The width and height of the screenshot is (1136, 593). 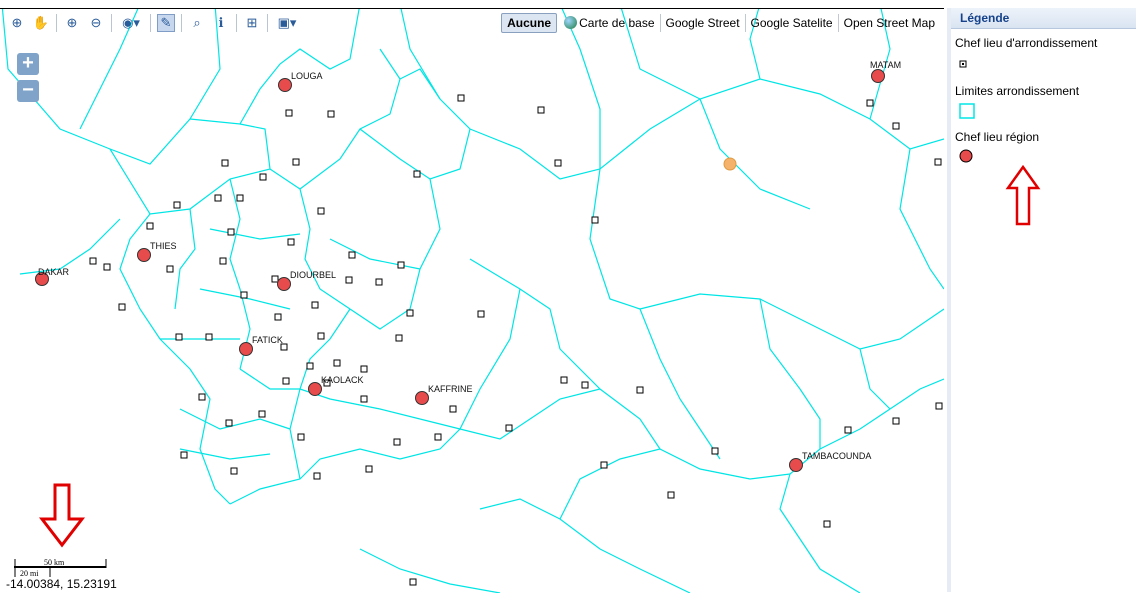 What do you see at coordinates (144, 255) in the screenshot?
I see `region-capital-thies` at bounding box center [144, 255].